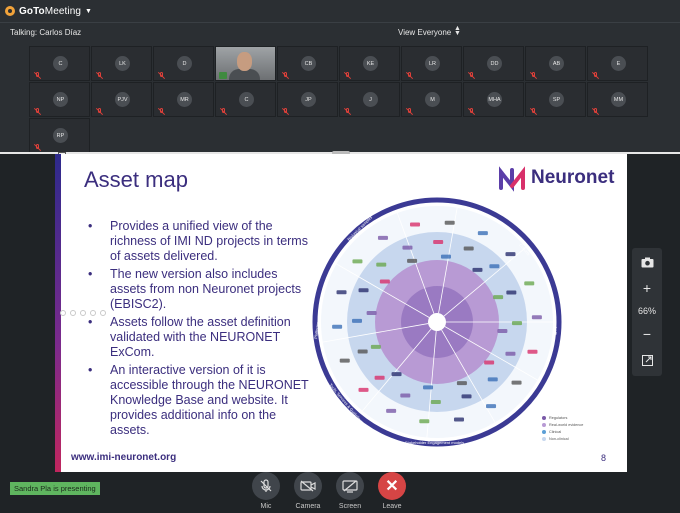  I want to click on screen-button, so click(350, 486).